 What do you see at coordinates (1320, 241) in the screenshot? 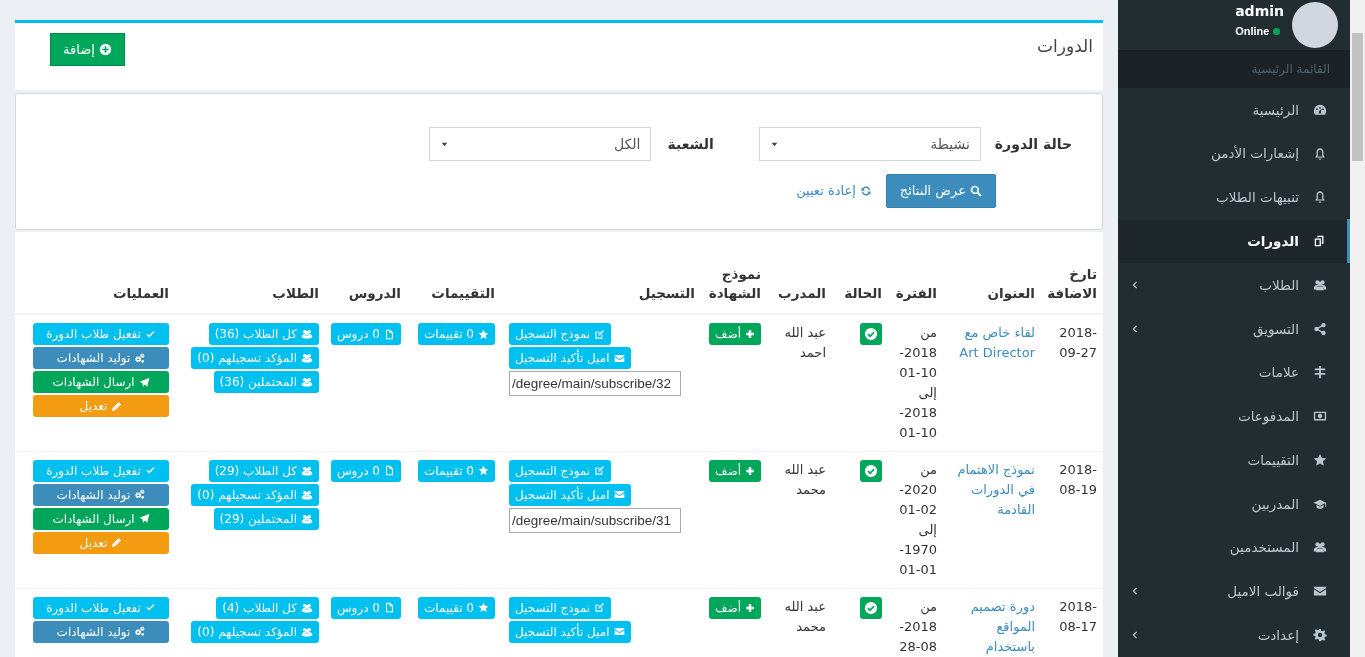
I see `copy-icon` at bounding box center [1320, 241].